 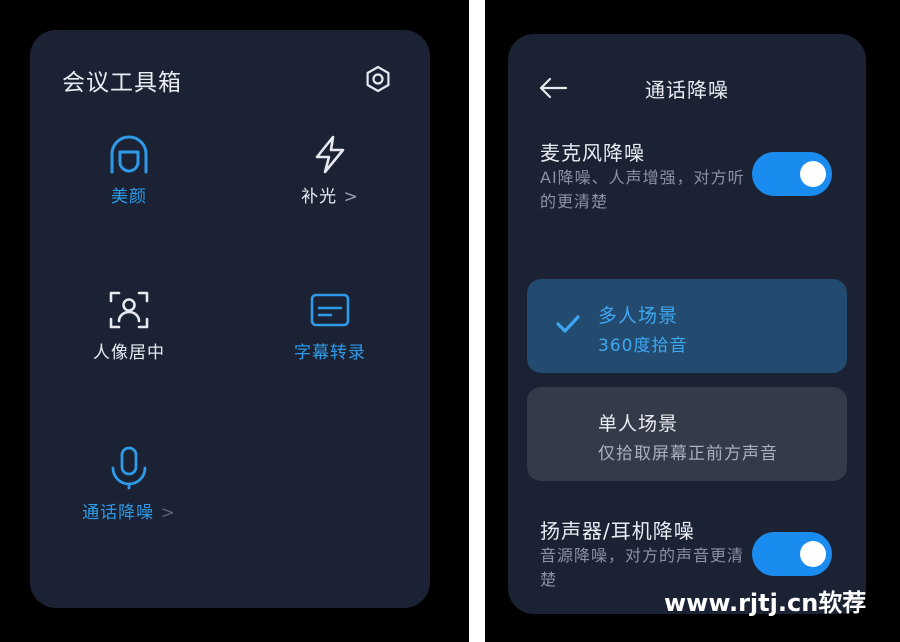 What do you see at coordinates (129, 310) in the screenshot?
I see `portrait-center-icon` at bounding box center [129, 310].